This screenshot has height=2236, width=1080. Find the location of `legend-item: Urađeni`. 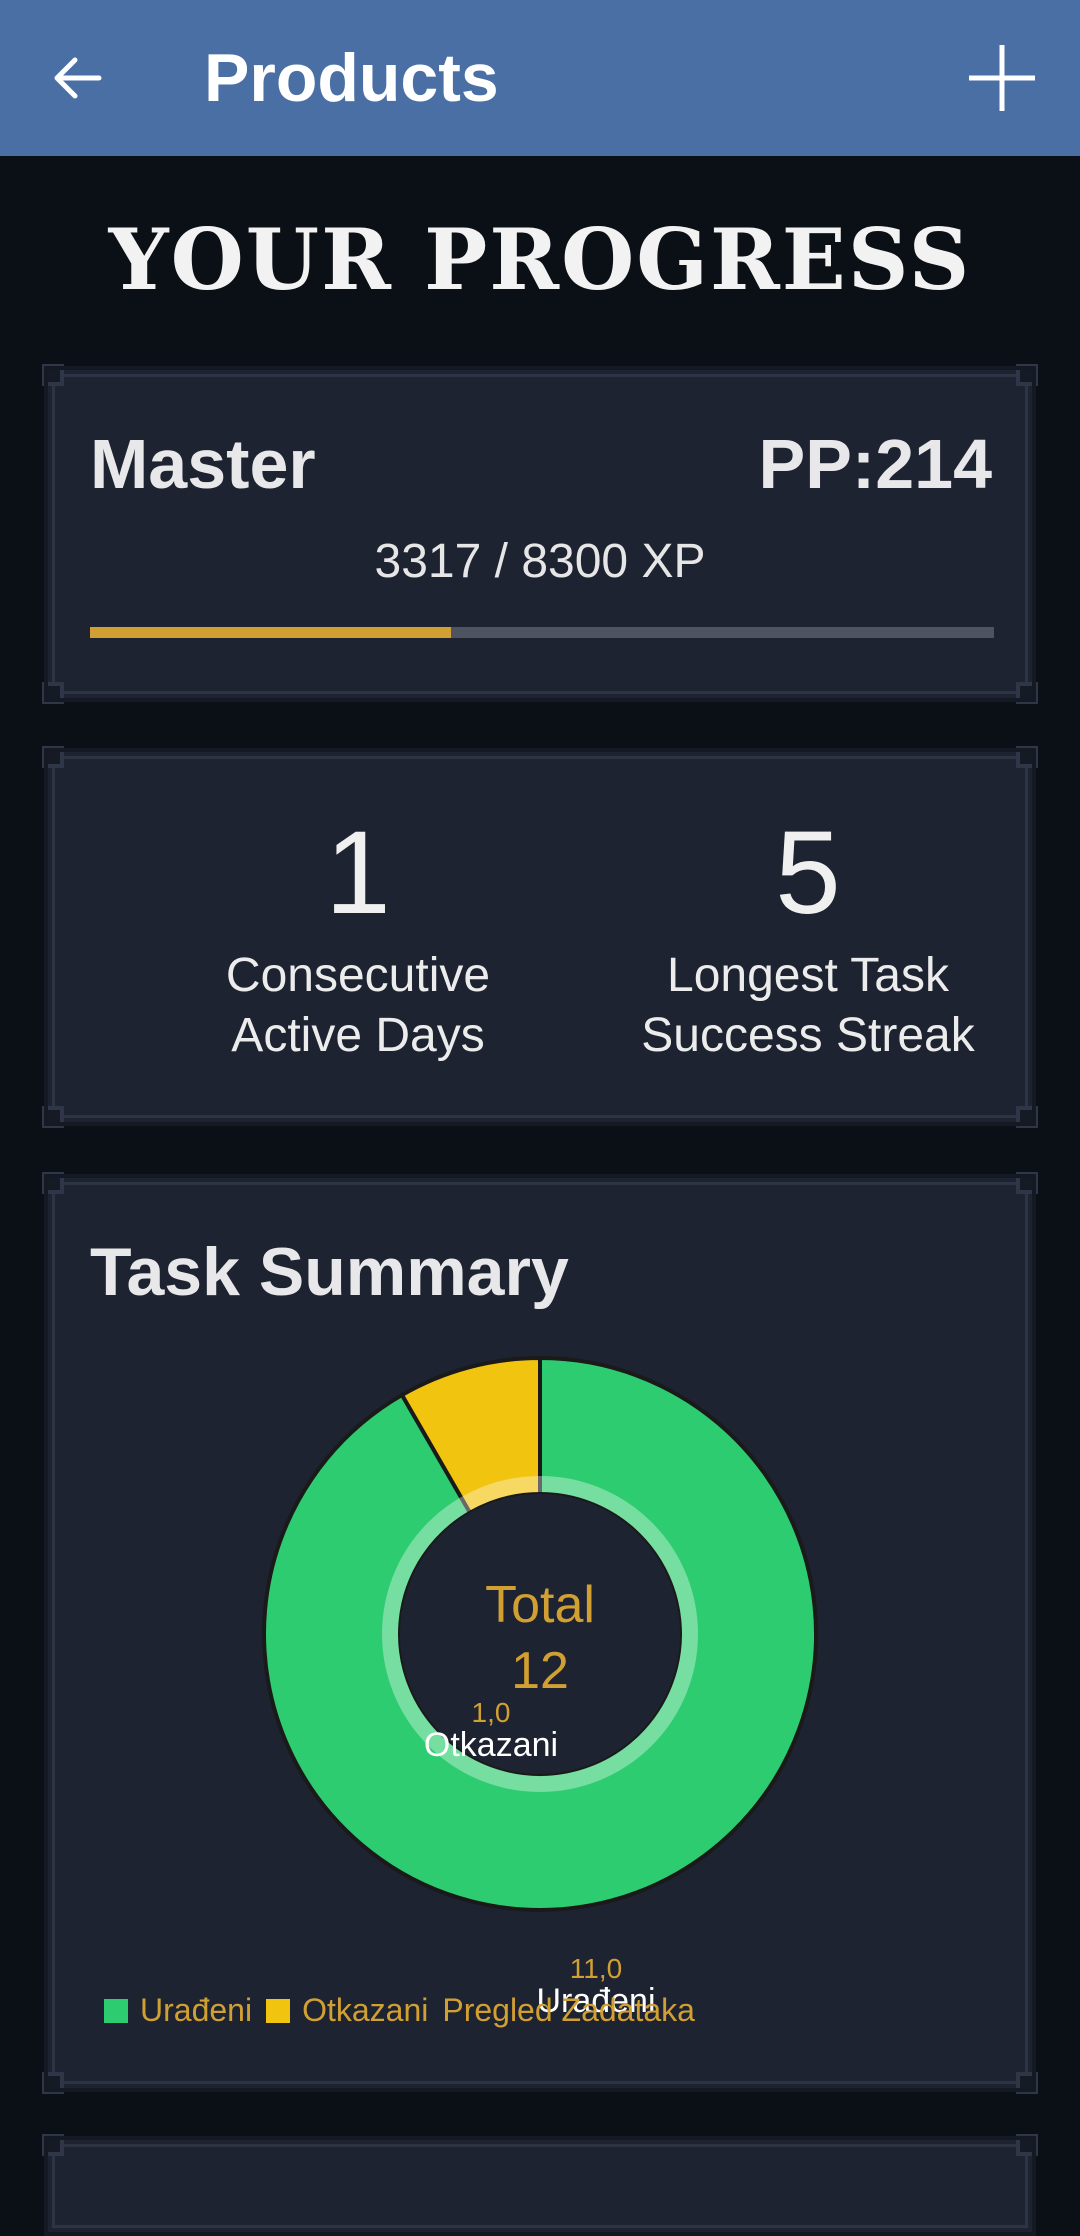

legend-item: Urađeni is located at coordinates (178, 2010).